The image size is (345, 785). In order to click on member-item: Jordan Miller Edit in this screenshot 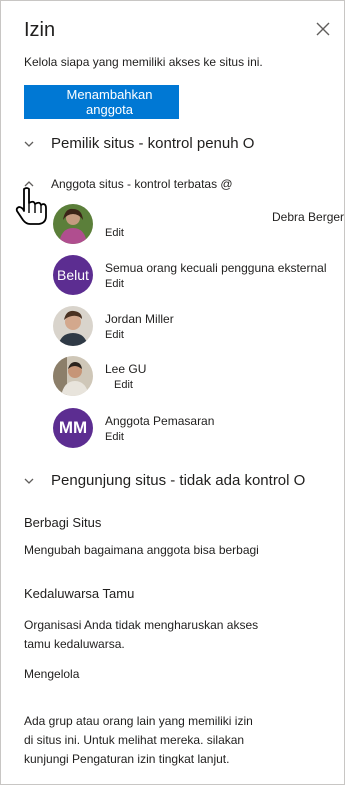, I will do `click(198, 328)`.